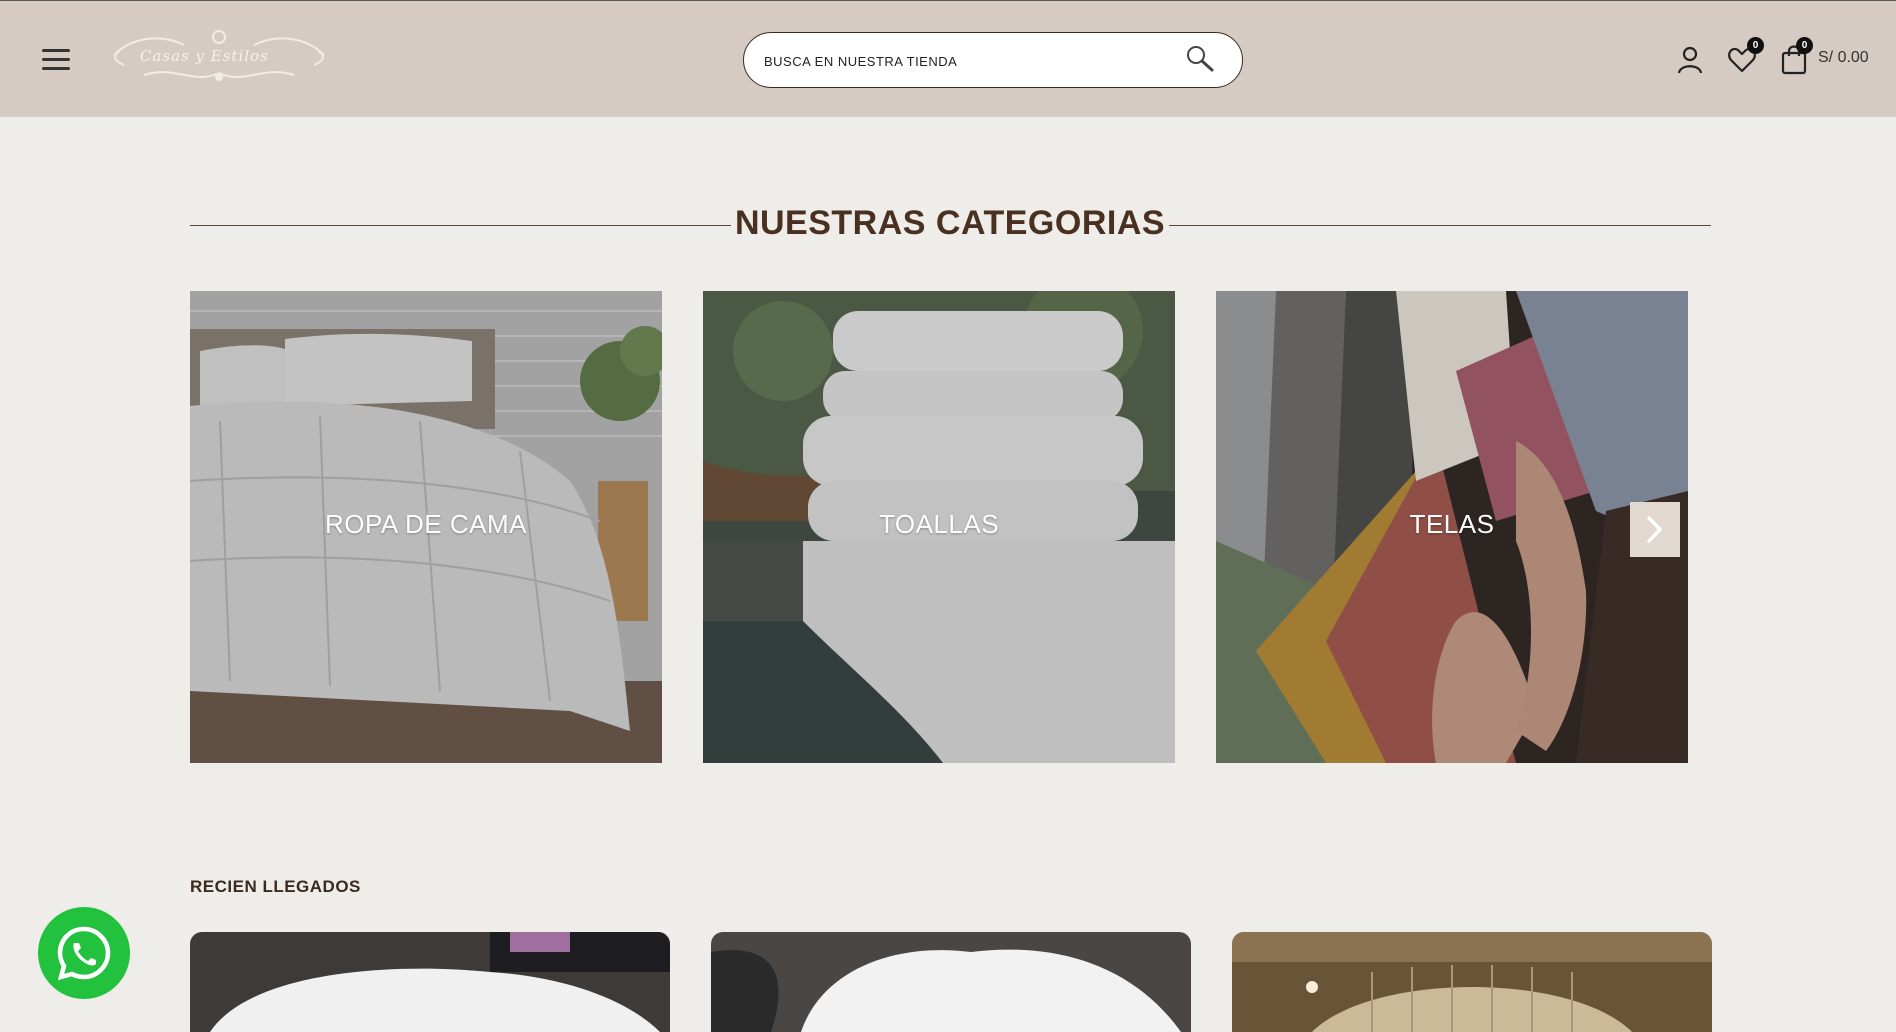 This screenshot has width=1896, height=1032. Describe the element at coordinates (425, 524) in the screenshot. I see `category-label: ROPA DE CAMA` at that location.